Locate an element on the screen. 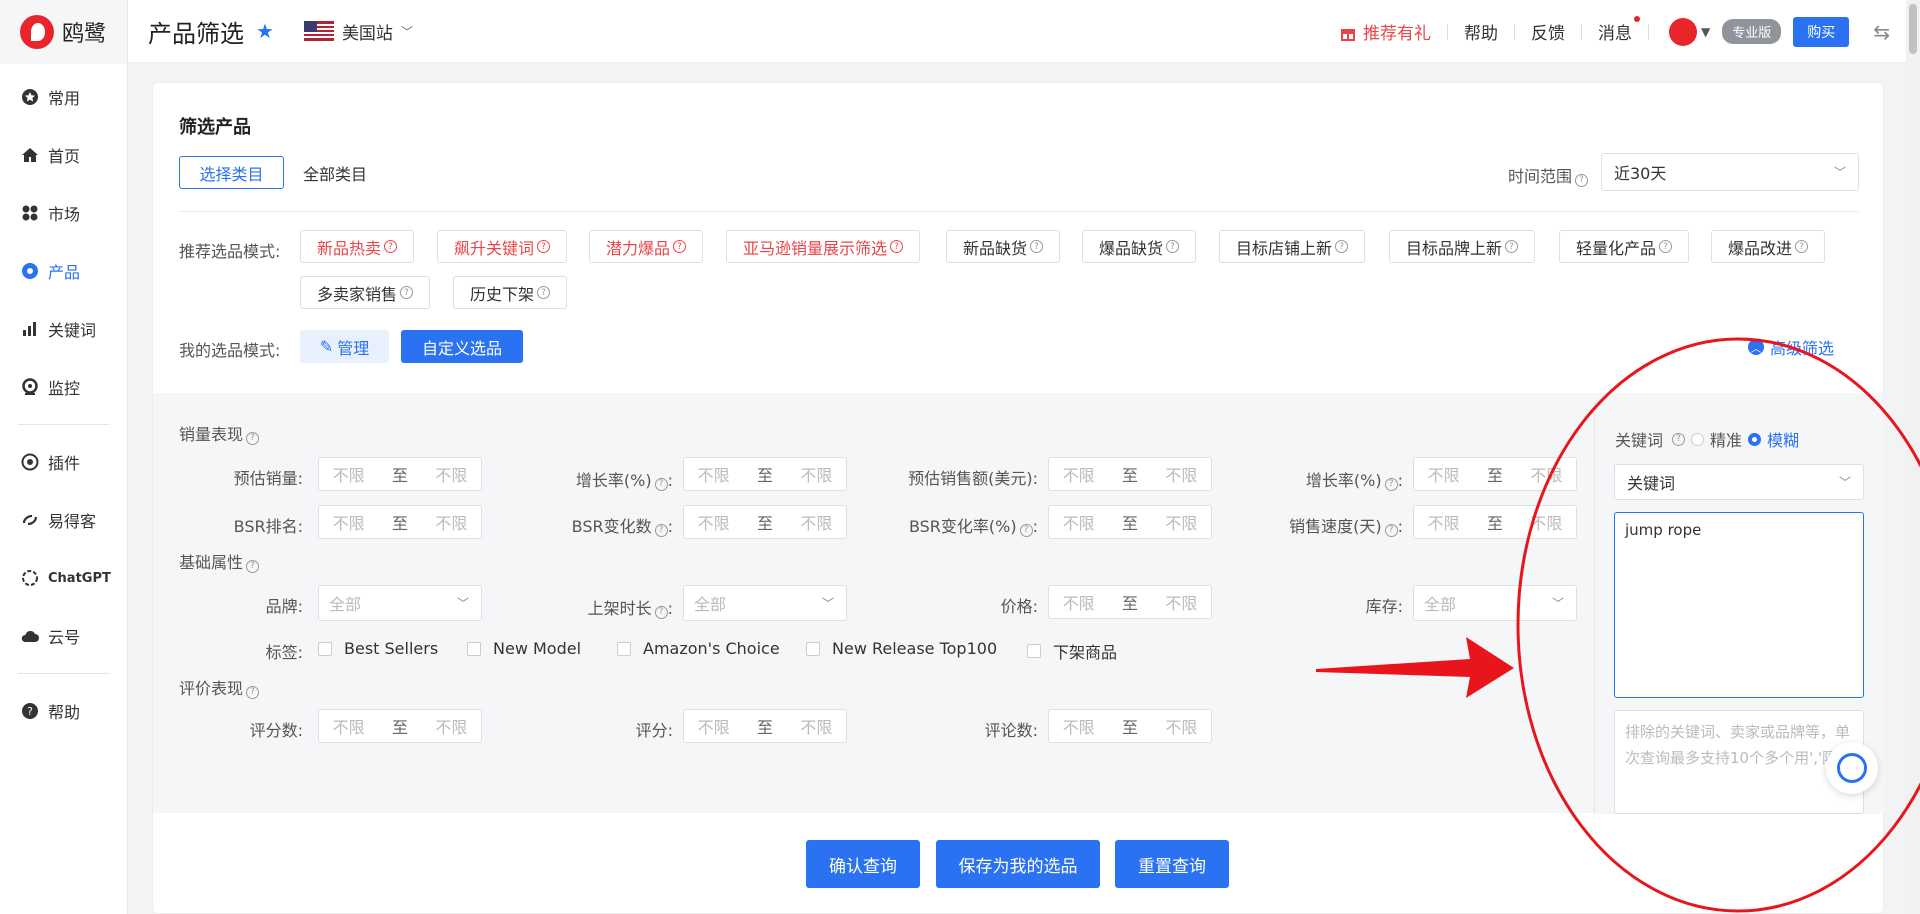 The width and height of the screenshot is (1920, 914). bsr-change-range: 不限 至 不限 is located at coordinates (765, 522).